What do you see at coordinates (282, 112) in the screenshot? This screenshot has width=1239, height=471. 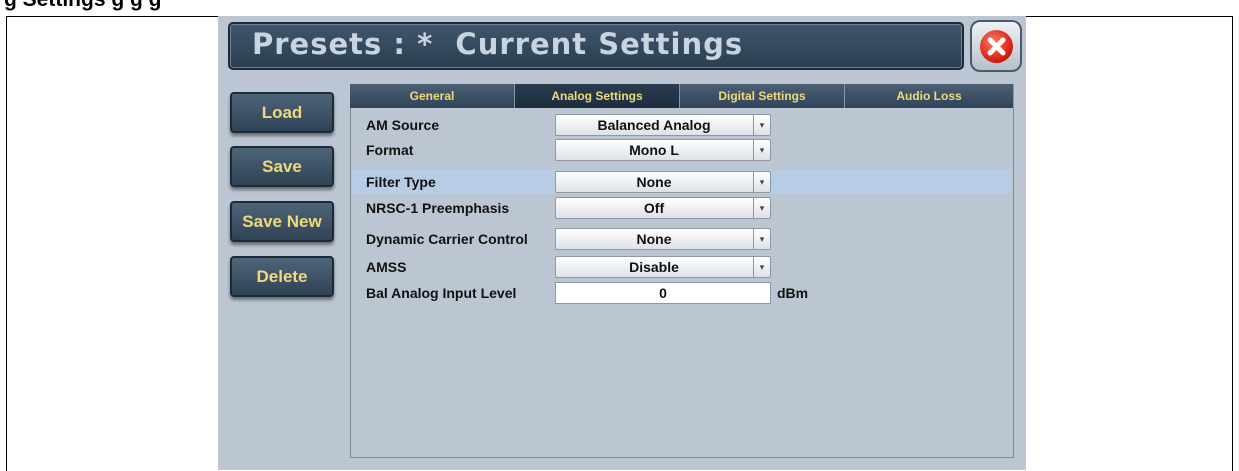 I see `load-button: Load` at bounding box center [282, 112].